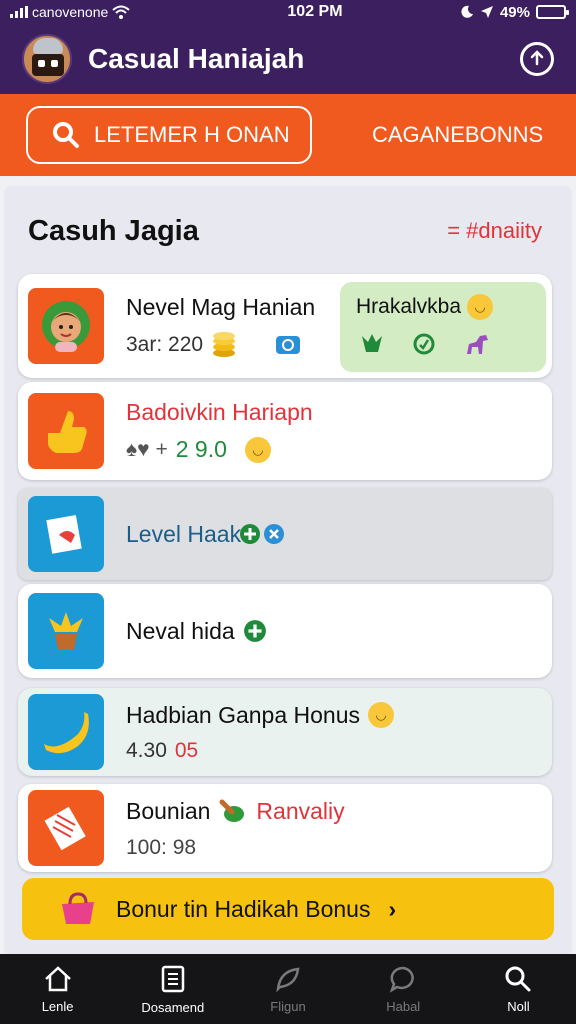  I want to click on item-text: Level Haak, so click(205, 534).